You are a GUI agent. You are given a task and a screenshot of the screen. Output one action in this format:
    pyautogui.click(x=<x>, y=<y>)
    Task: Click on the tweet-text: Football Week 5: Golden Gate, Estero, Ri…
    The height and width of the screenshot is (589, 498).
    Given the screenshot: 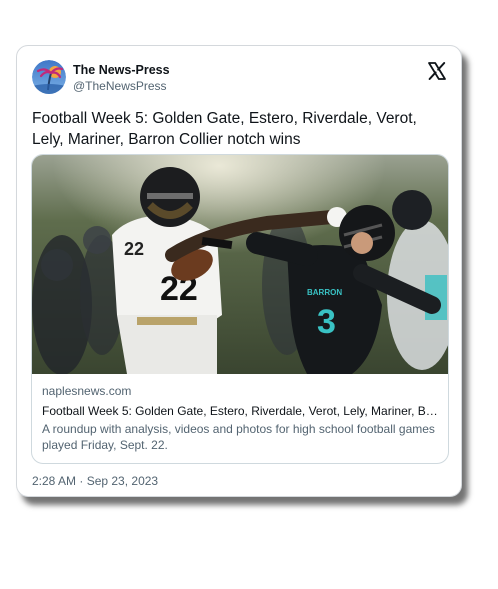 What is the action you would take?
    pyautogui.click(x=224, y=129)
    